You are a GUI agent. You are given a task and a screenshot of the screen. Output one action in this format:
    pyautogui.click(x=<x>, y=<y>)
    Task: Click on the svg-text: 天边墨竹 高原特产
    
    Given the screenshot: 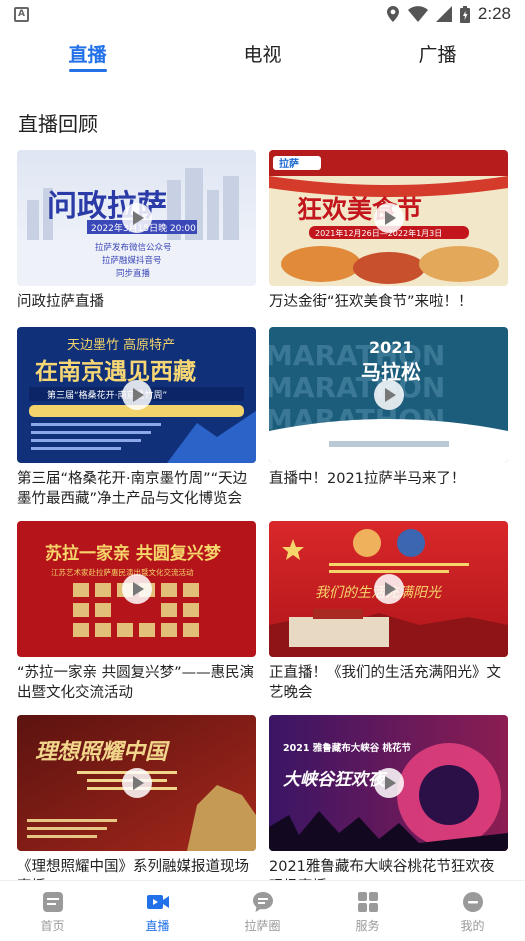 What is the action you would take?
    pyautogui.click(x=121, y=345)
    